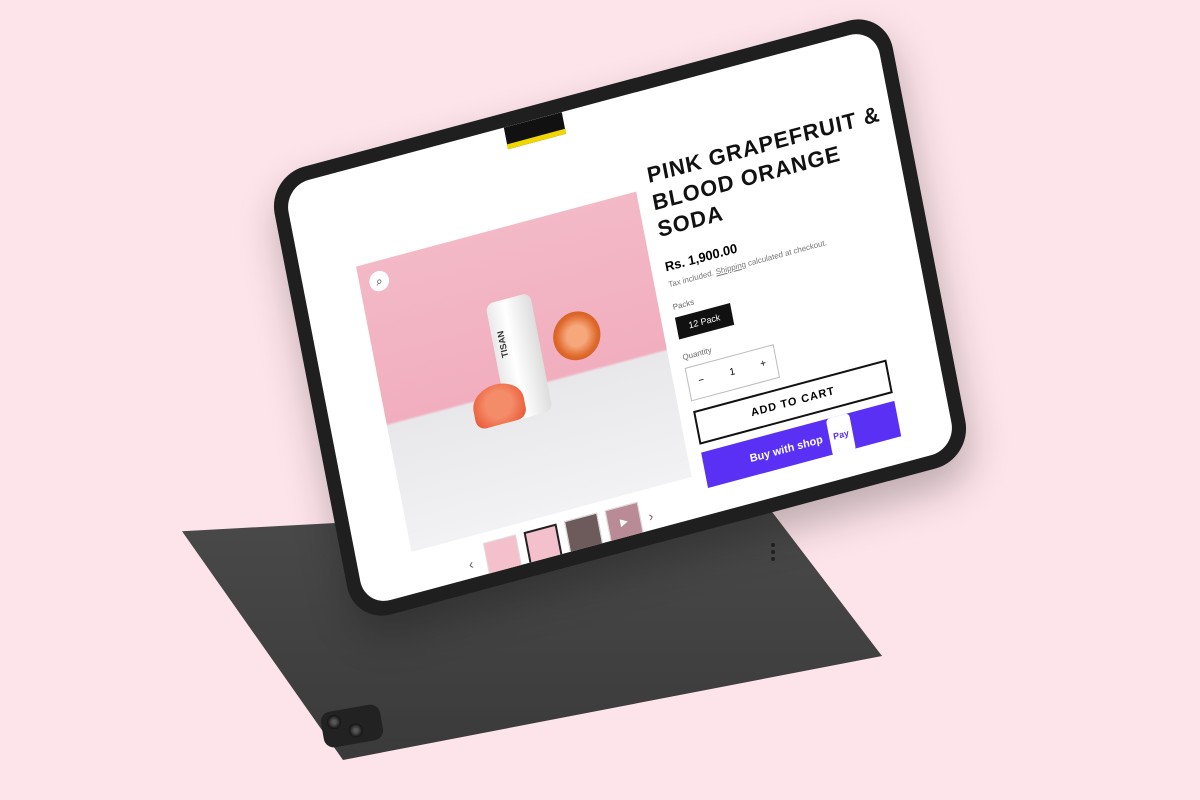 The image size is (1200, 800). I want to click on product-title: PINK GRAPEFRUIT & BLOOD ORANGE SODA, so click(763, 172).